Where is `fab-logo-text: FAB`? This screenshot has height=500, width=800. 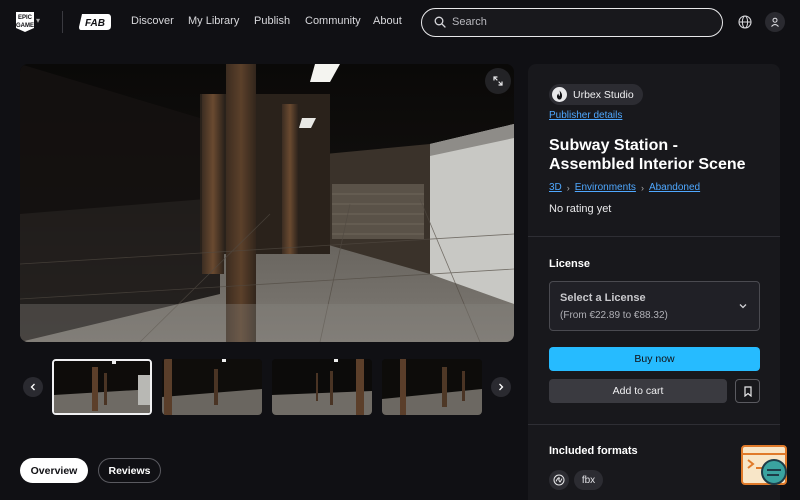 fab-logo-text: FAB is located at coordinates (95, 23).